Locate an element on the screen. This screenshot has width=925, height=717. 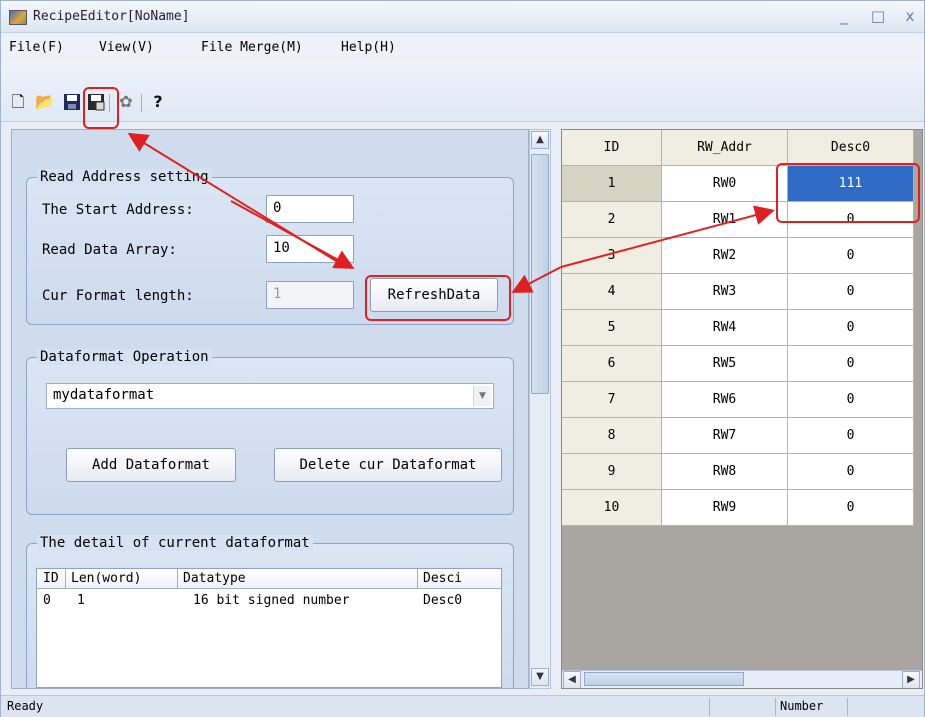
grid-cell-id: 9 is located at coordinates (612, 472).